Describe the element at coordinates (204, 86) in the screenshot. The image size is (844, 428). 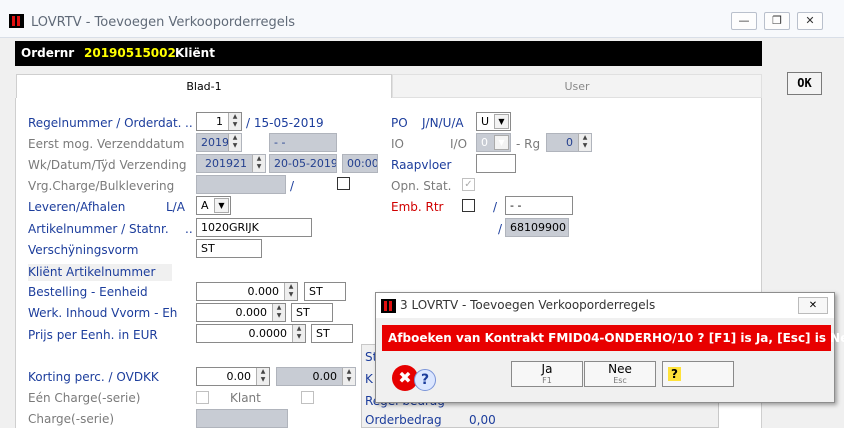
I see `tab-blad-1: Blad-1` at that location.